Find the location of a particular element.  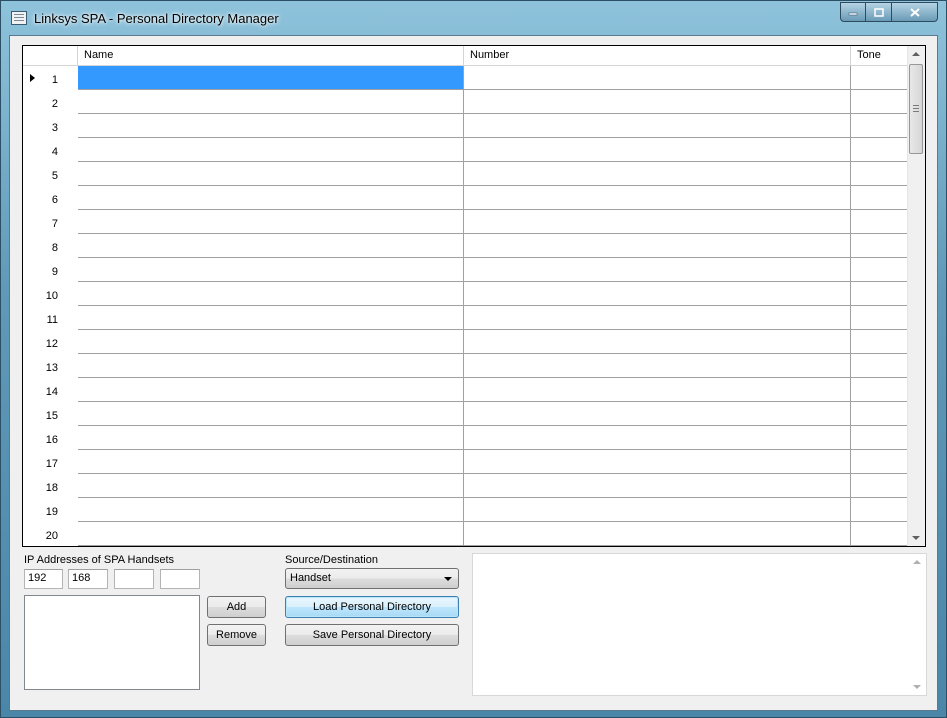

minimize-button is located at coordinates (853, 12).